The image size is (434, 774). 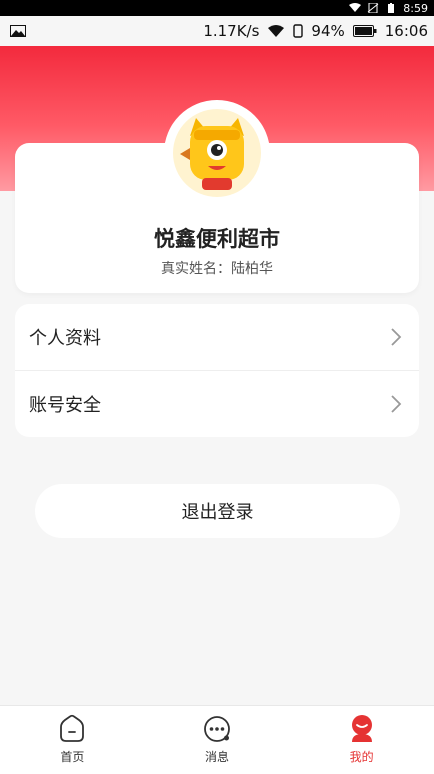 What do you see at coordinates (217, 337) in the screenshot?
I see `menu-item-profile: 个人资料` at bounding box center [217, 337].